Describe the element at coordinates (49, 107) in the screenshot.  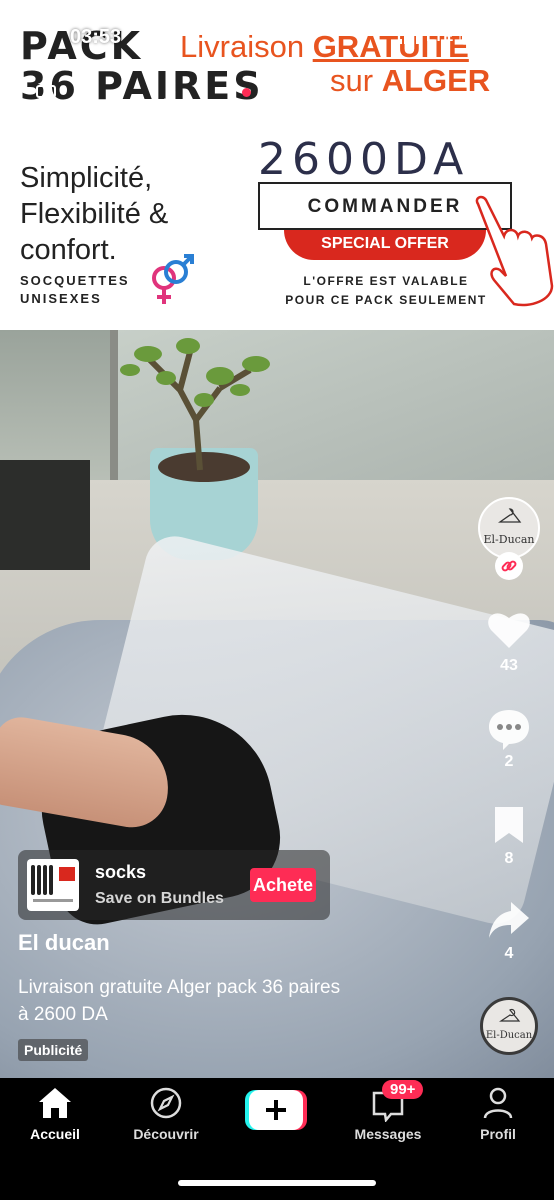
I see `tab-live-label: LIVE` at that location.